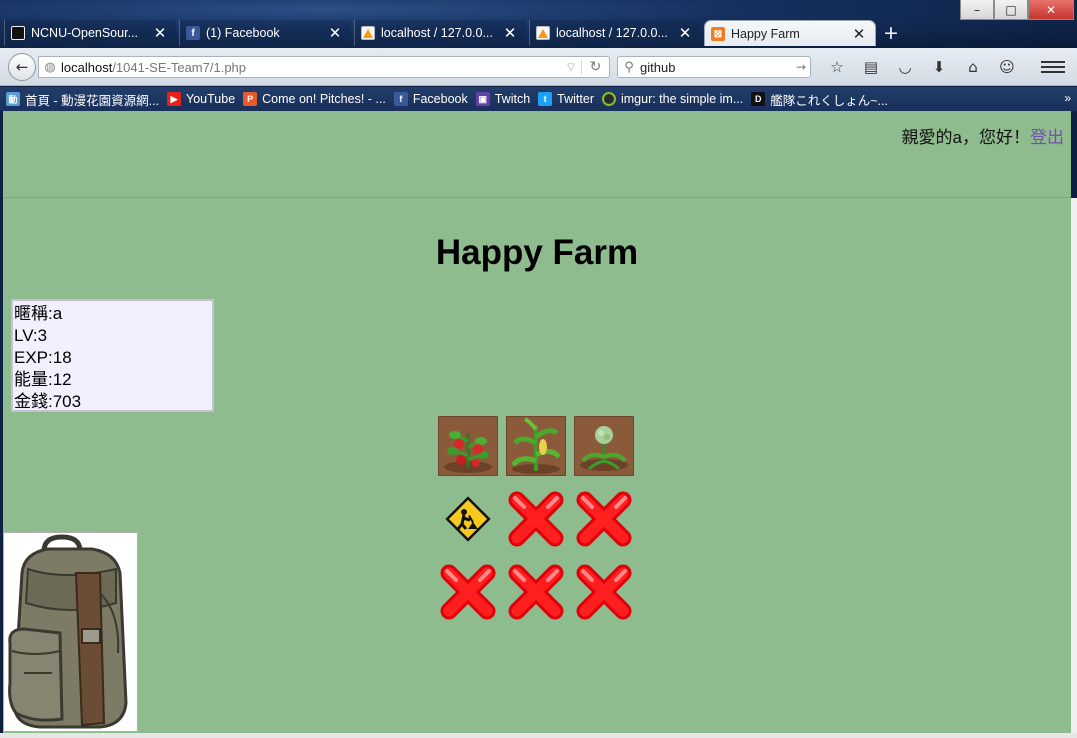 The image size is (1077, 738). What do you see at coordinates (311, 67) in the screenshot?
I see `url-text: localhost/1041-SE-Team7/1.php` at bounding box center [311, 67].